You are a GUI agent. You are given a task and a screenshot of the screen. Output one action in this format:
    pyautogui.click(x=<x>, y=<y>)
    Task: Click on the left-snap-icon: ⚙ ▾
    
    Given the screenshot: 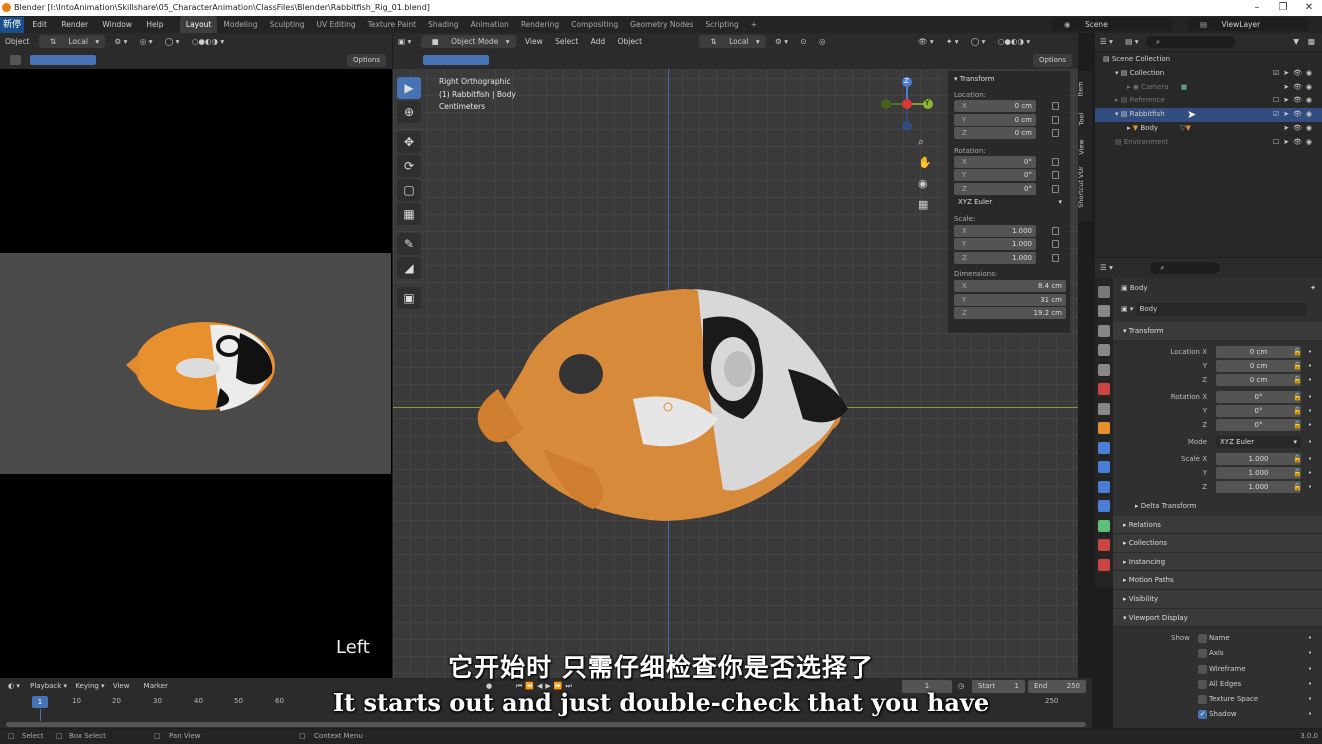 What is the action you would take?
    pyautogui.click(x=121, y=42)
    